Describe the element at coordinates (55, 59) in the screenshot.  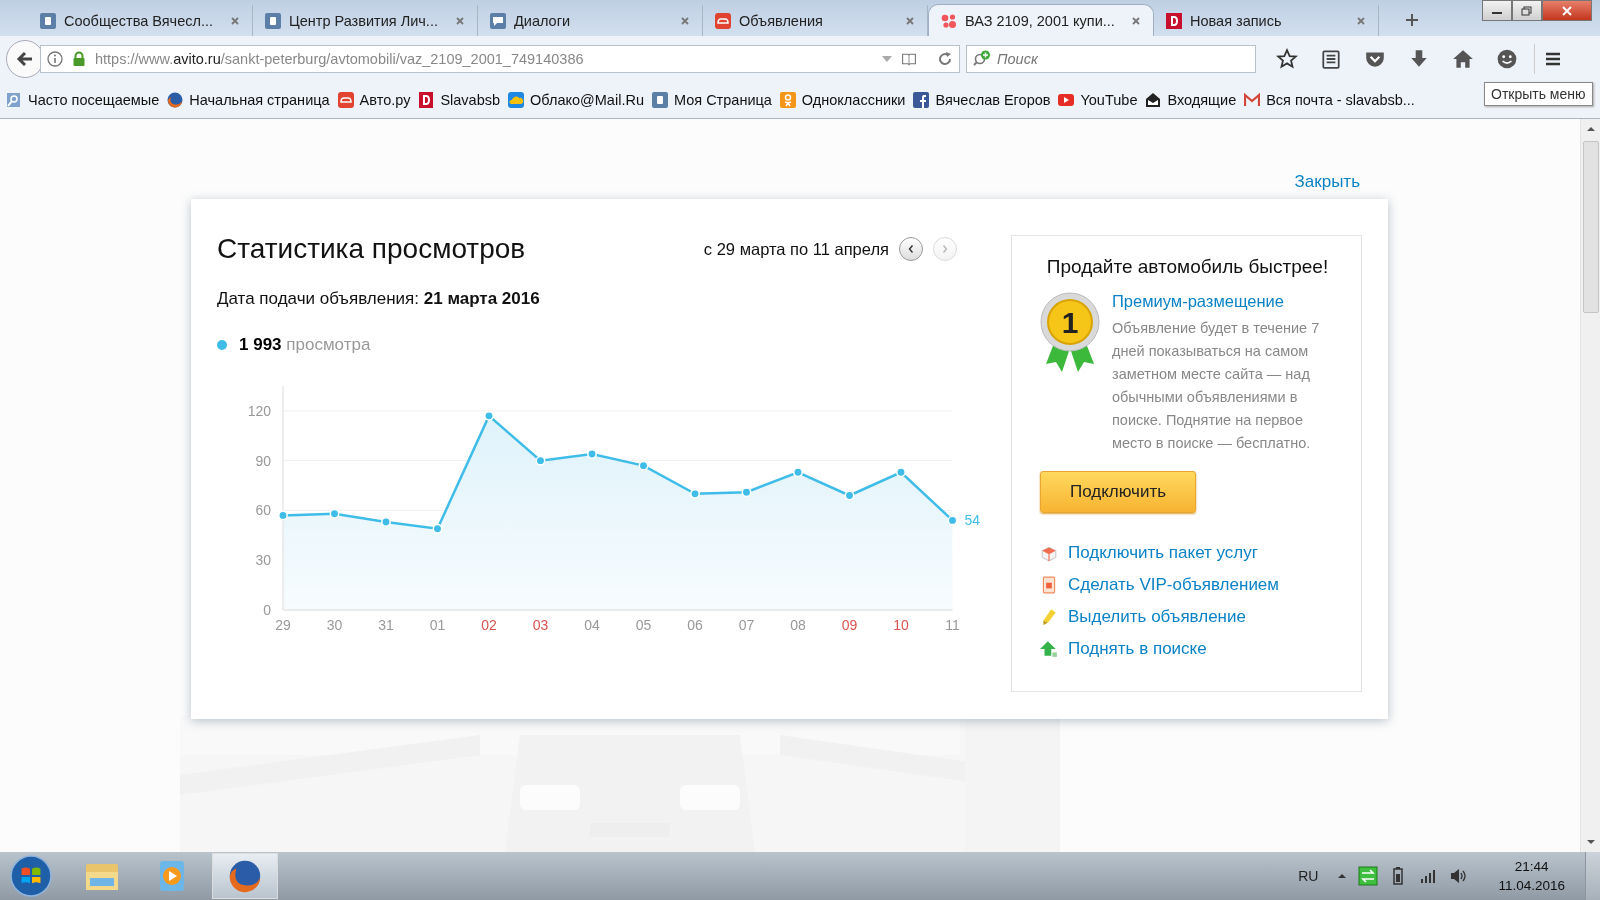
I see `info-icon` at that location.